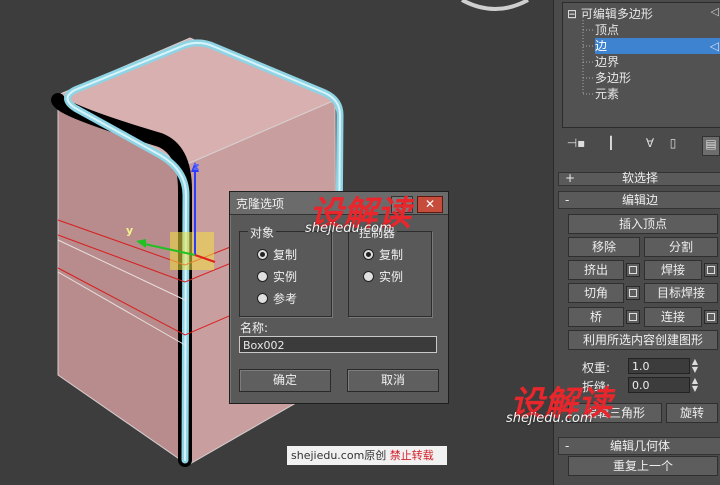 The image size is (720, 485). What do you see at coordinates (692, 413) in the screenshot?
I see `turn-button: 旋转` at bounding box center [692, 413].